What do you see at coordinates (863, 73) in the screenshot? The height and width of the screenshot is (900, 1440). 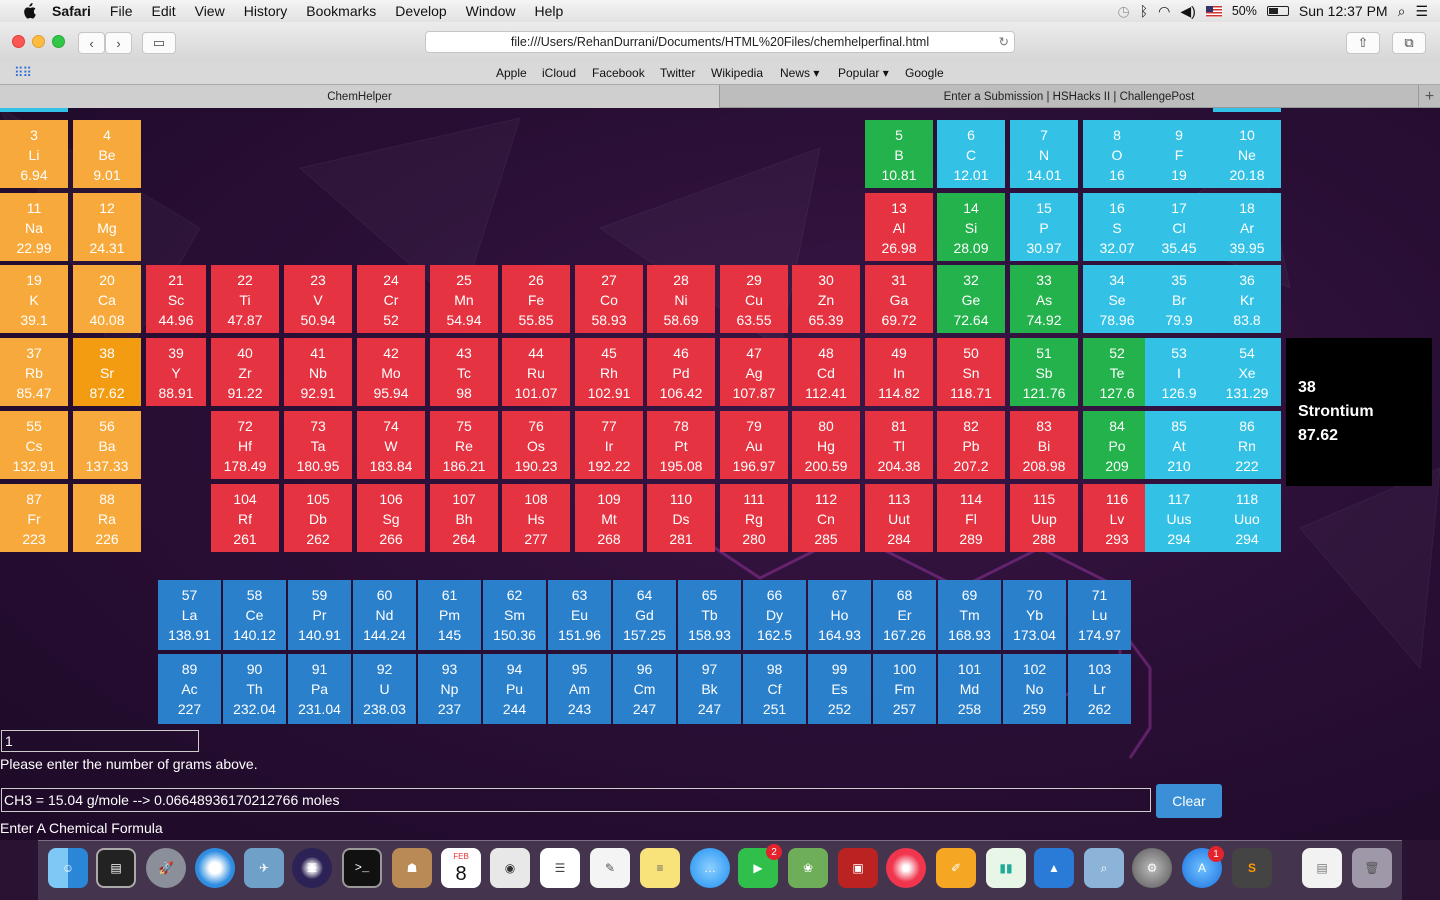 I see `favorite-popular: Popular ▾` at bounding box center [863, 73].